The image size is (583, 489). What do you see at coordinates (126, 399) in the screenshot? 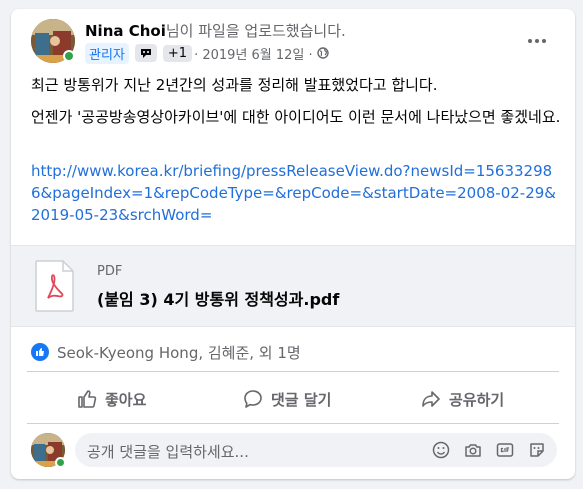
I see `like-label: 좋아요` at bounding box center [126, 399].